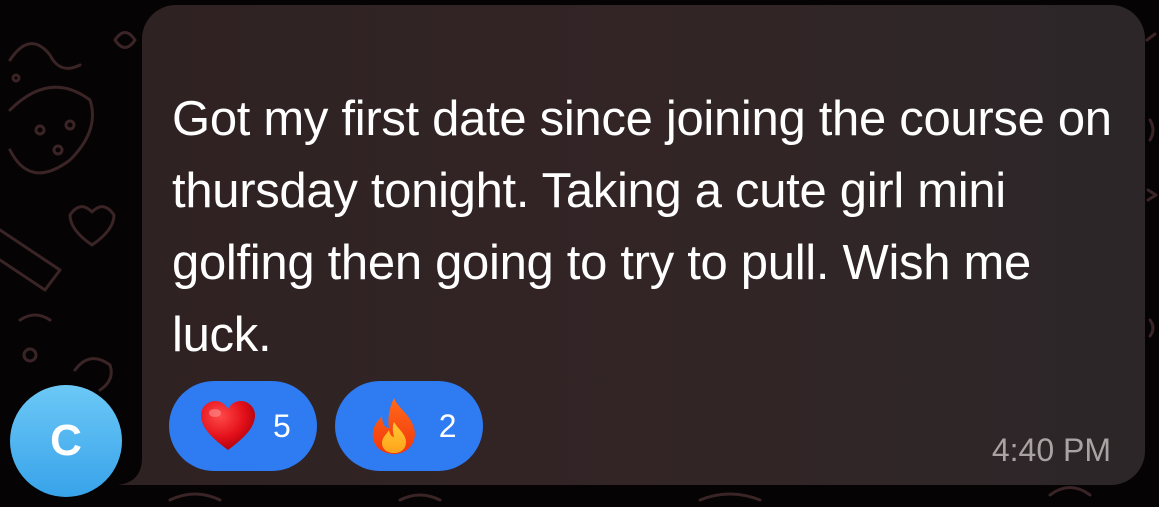 The height and width of the screenshot is (507, 1159). What do you see at coordinates (282, 426) in the screenshot?
I see `reaction-count: 5` at bounding box center [282, 426].